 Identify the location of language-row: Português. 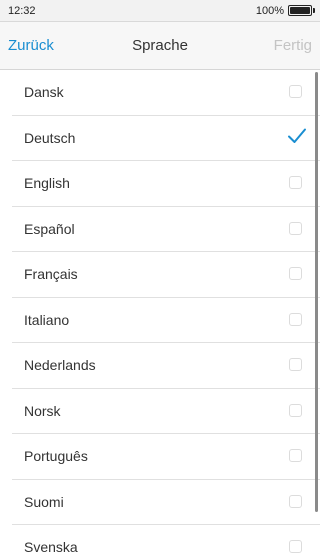
(160, 457).